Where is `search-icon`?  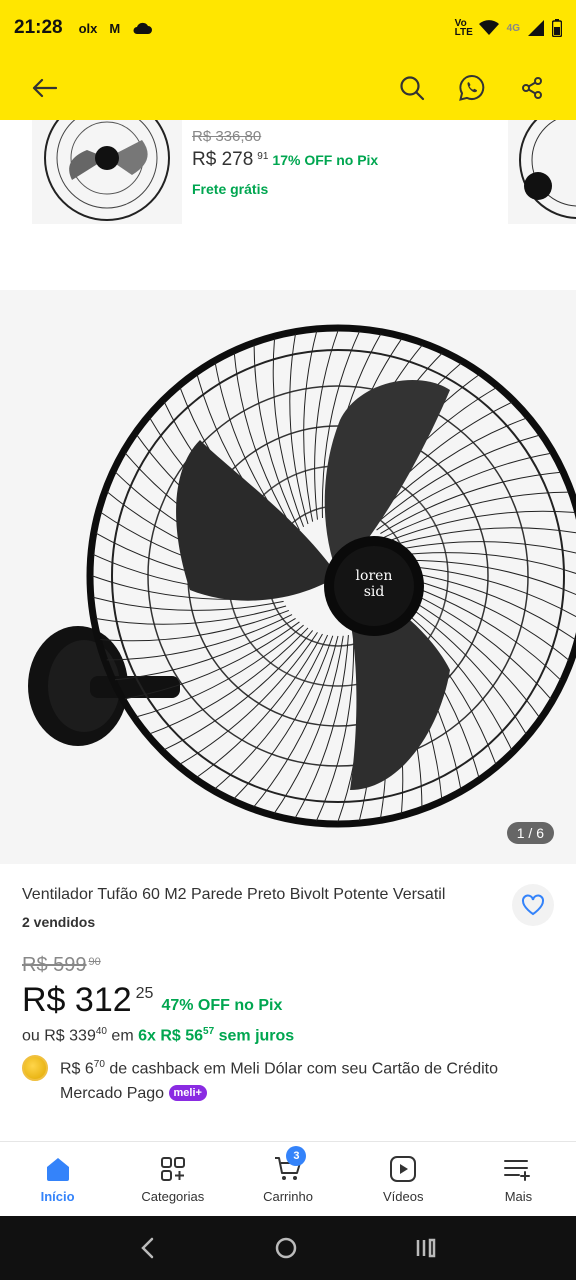 search-icon is located at coordinates (412, 88).